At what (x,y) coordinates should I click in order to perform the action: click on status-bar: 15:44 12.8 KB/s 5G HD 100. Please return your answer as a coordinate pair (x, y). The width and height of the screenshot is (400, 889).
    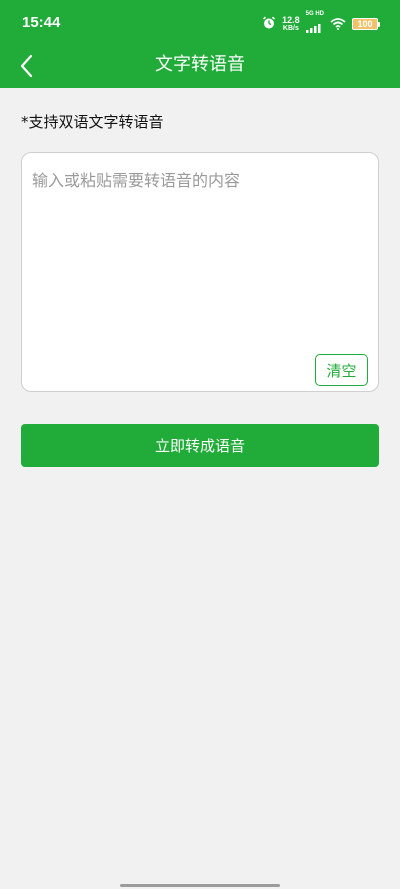
    Looking at the image, I should click on (200, 24).